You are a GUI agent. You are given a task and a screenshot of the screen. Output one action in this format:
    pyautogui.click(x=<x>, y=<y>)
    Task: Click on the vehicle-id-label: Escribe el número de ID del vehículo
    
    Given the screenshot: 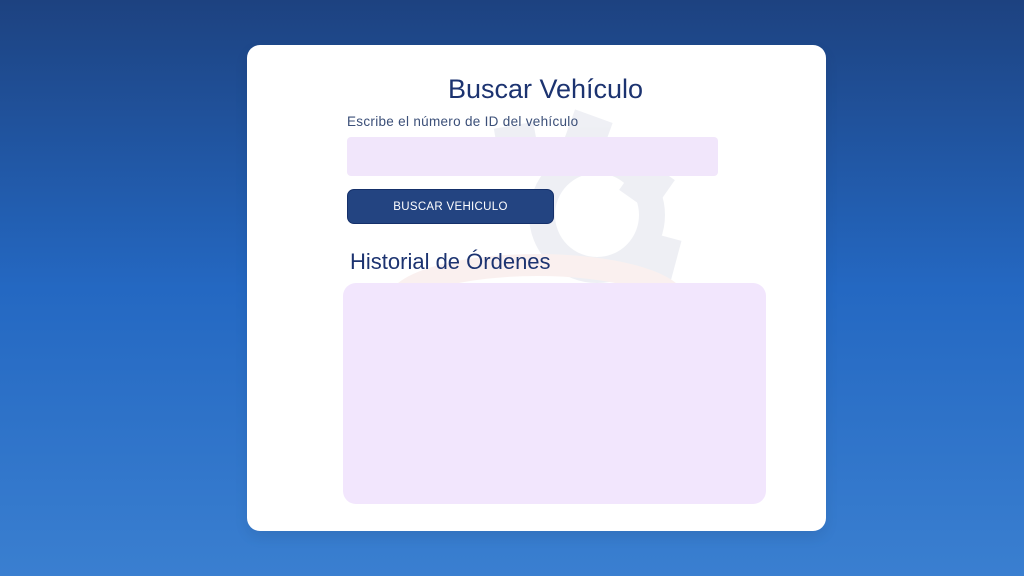 What is the action you would take?
    pyautogui.click(x=463, y=121)
    